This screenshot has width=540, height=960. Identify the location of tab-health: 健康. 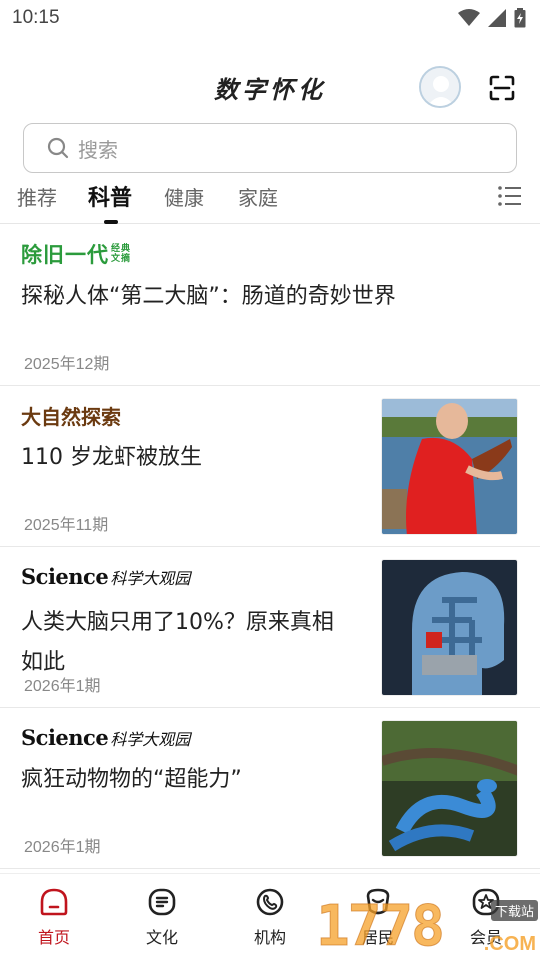
(184, 196).